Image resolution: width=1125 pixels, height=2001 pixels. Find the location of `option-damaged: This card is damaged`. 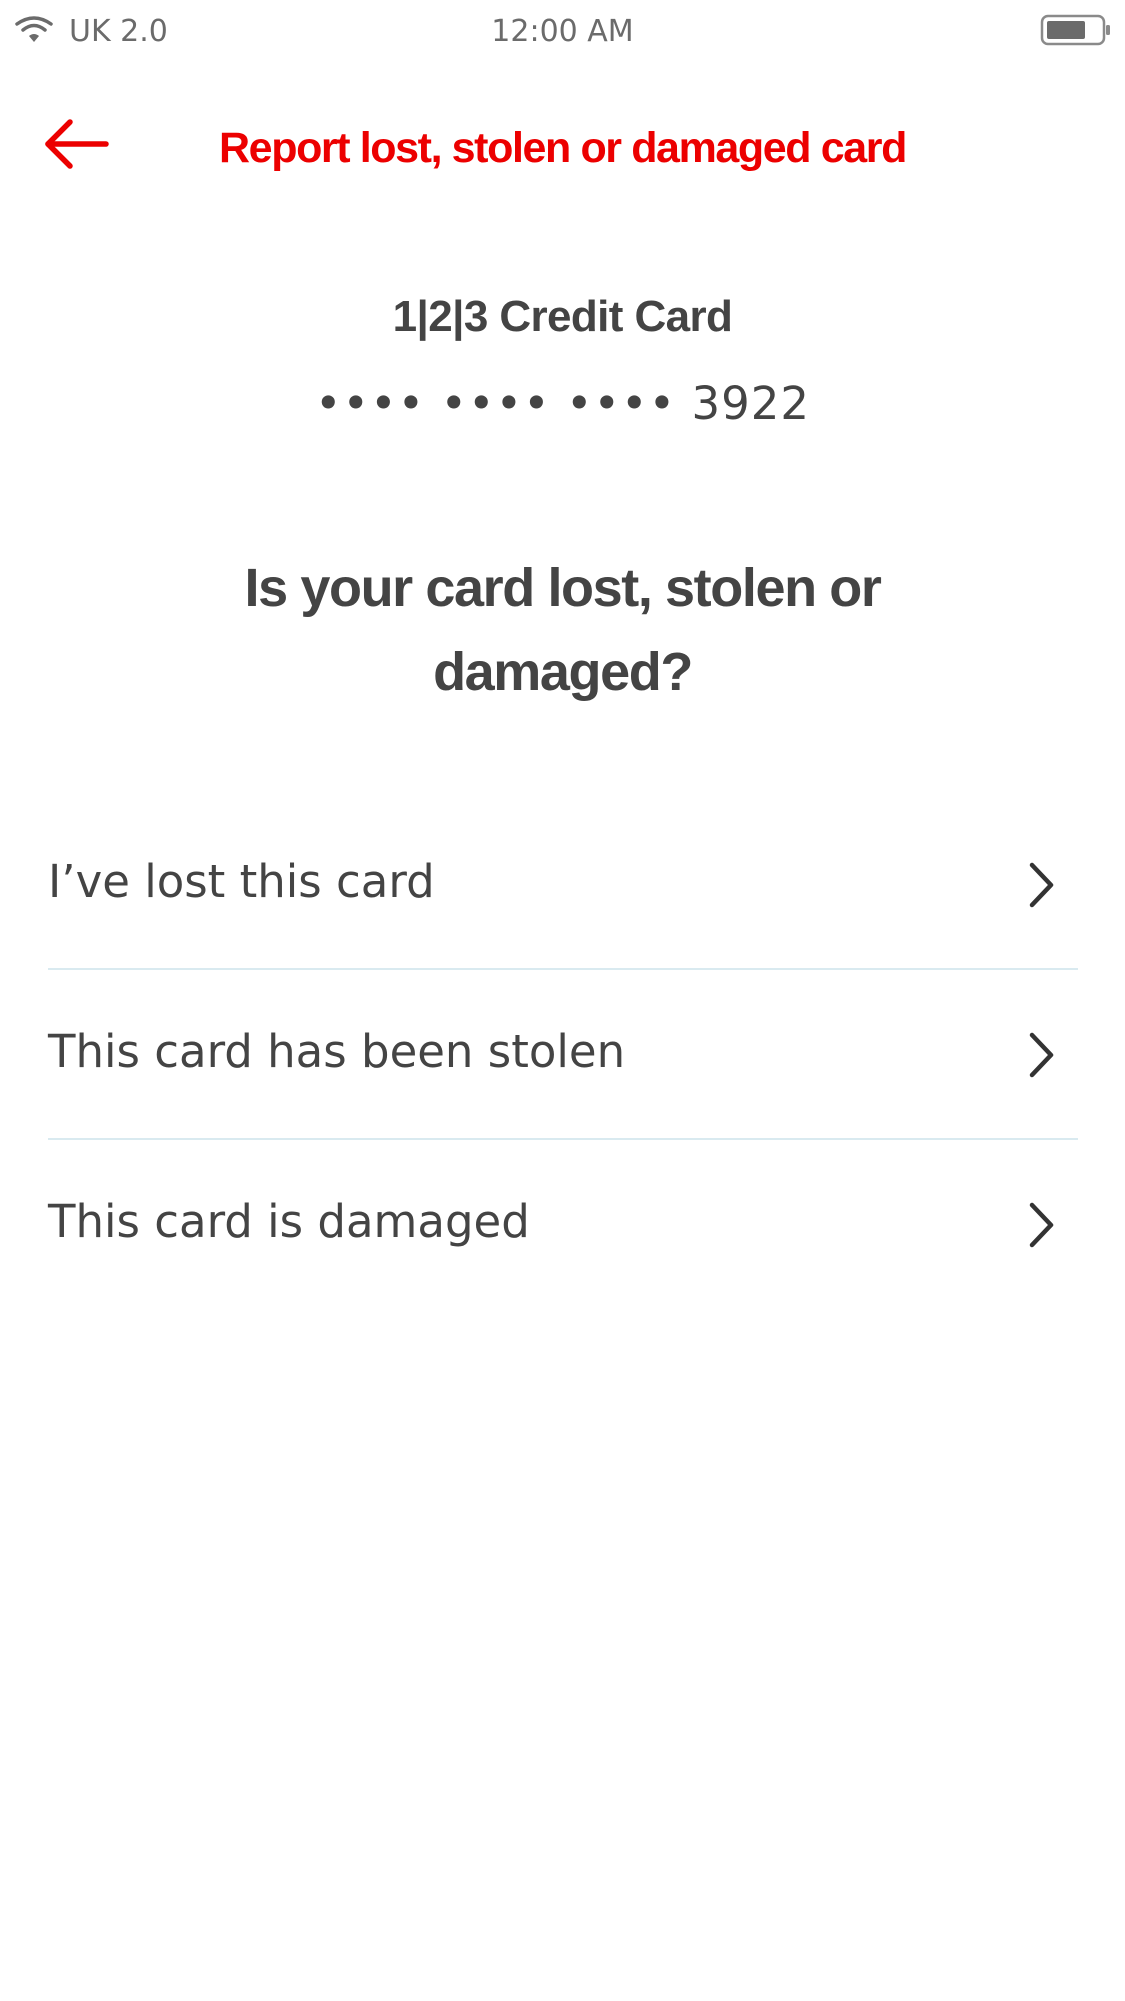

option-damaged: This card is damaged is located at coordinates (563, 1223).